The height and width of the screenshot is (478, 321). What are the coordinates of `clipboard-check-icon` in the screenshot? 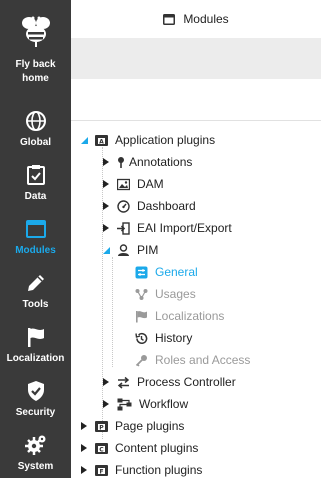 It's located at (35, 175).